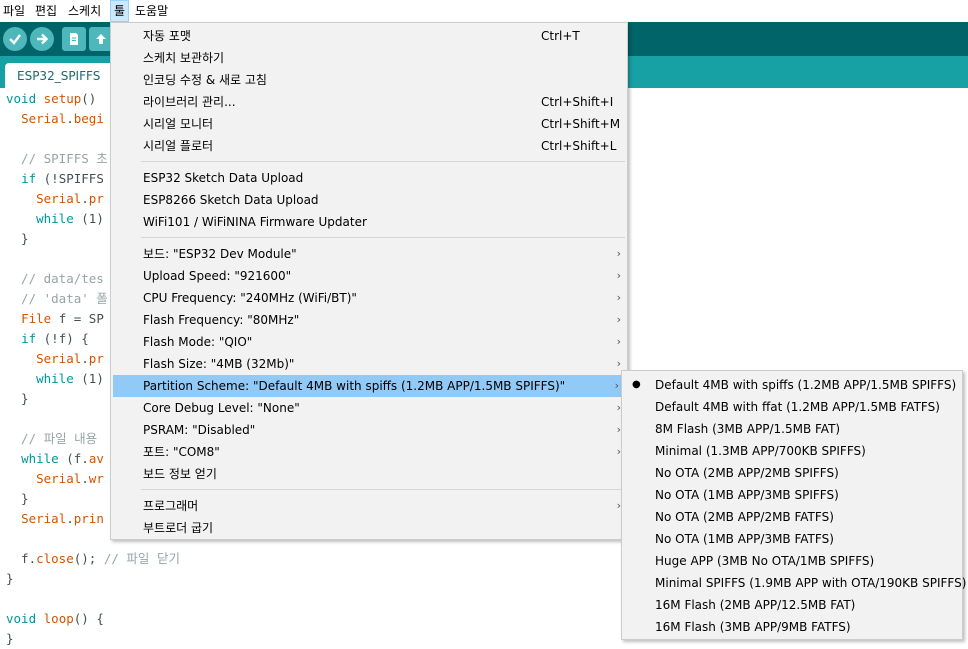 This screenshot has width=968, height=649. I want to click on code-token: while, so click(40, 458).